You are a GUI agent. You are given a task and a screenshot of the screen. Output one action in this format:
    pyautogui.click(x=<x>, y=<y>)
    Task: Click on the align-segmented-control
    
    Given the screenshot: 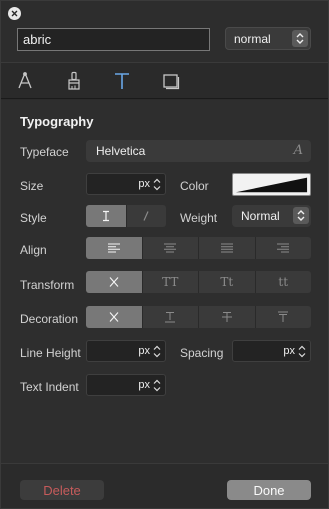 What is the action you would take?
    pyautogui.click(x=198, y=248)
    